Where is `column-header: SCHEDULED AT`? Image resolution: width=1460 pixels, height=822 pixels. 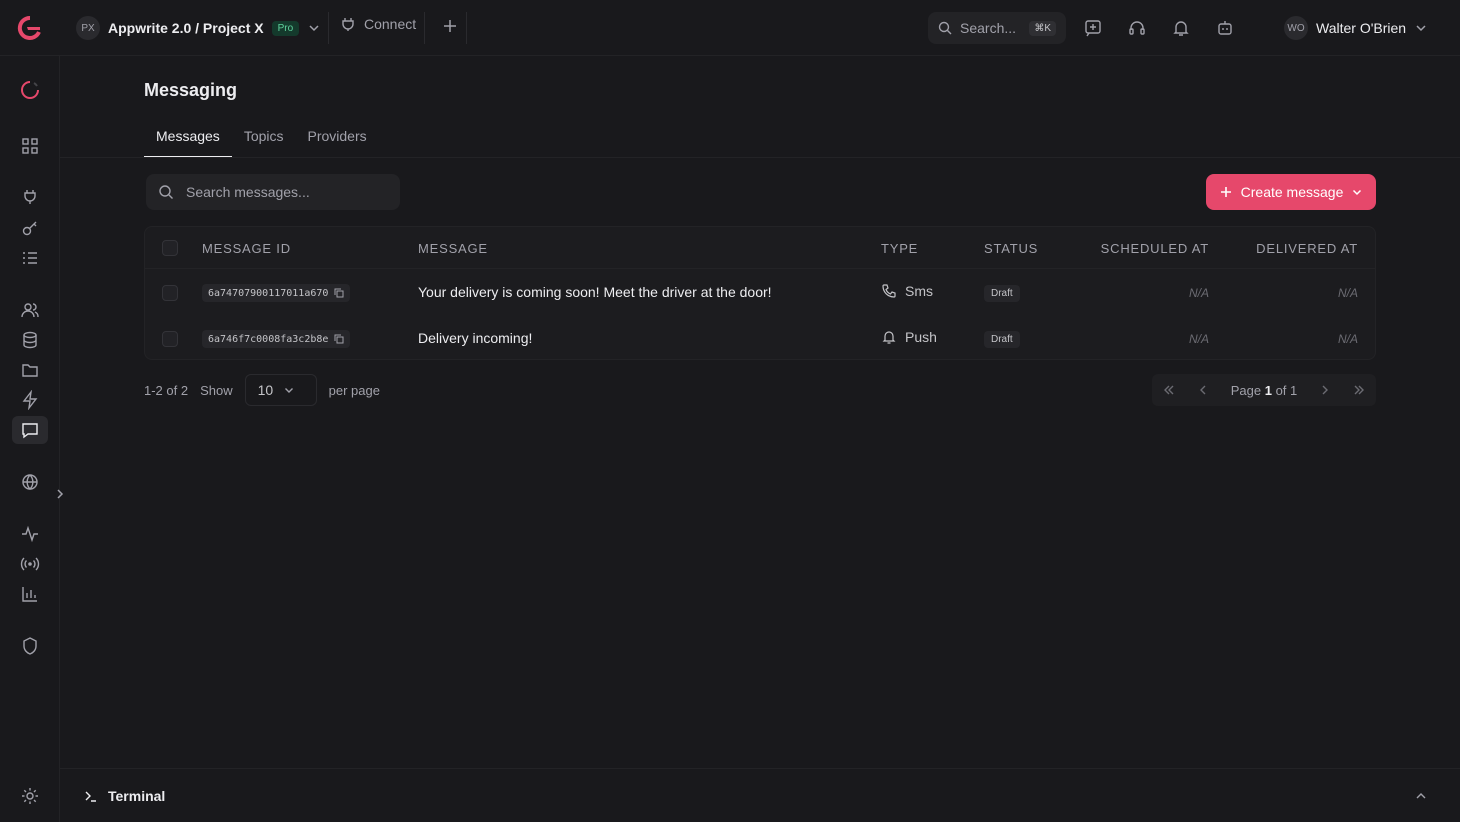 column-header: SCHEDULED AT is located at coordinates (1155, 248).